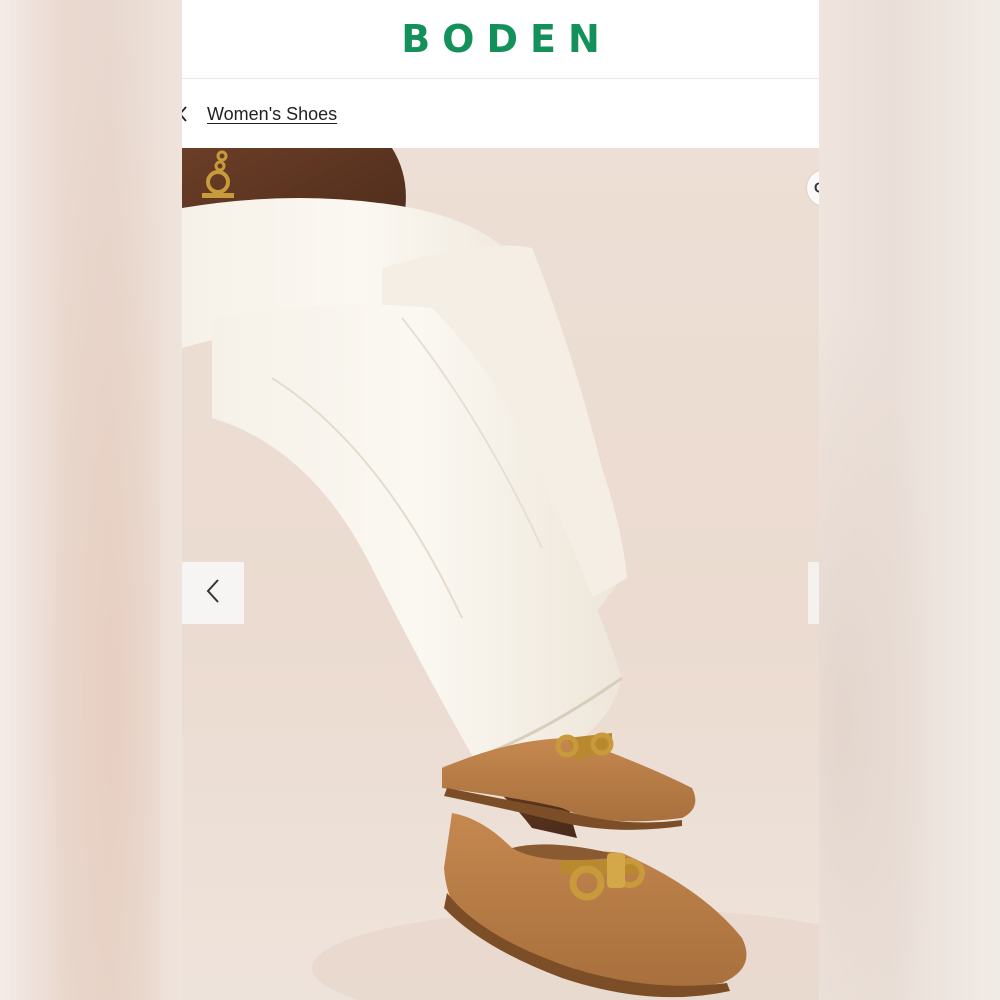 The width and height of the screenshot is (1000, 1000). I want to click on chevron-left-icon, so click(213, 593).